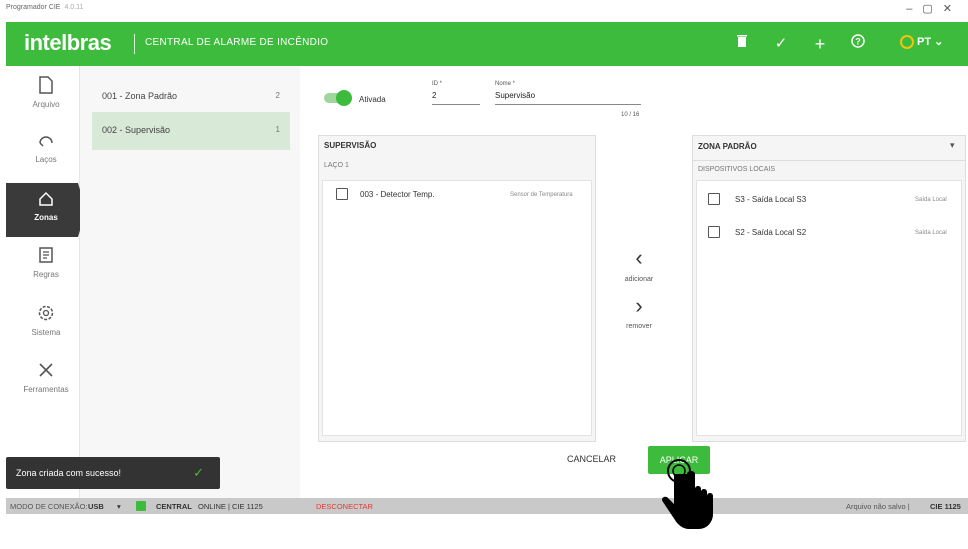 The width and height of the screenshot is (968, 549). What do you see at coordinates (74, 7) in the screenshot?
I see `app-version: 4.0.11` at bounding box center [74, 7].